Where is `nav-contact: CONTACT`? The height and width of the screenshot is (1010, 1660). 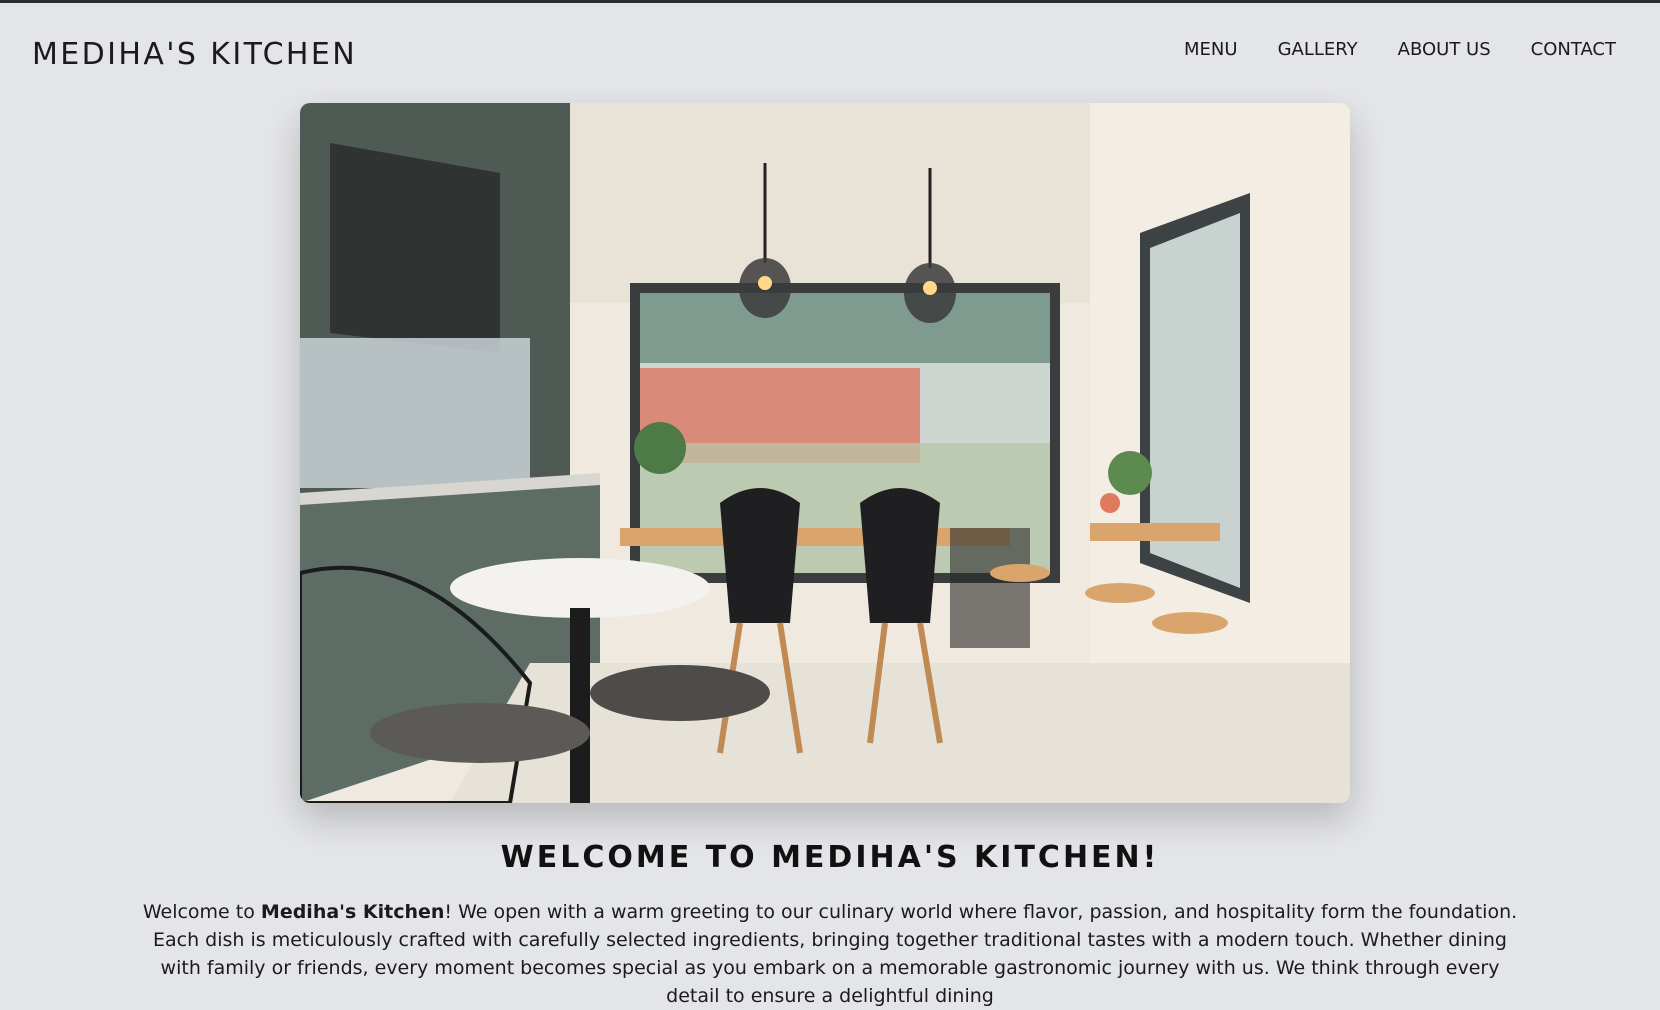
nav-contact: CONTACT is located at coordinates (1573, 49).